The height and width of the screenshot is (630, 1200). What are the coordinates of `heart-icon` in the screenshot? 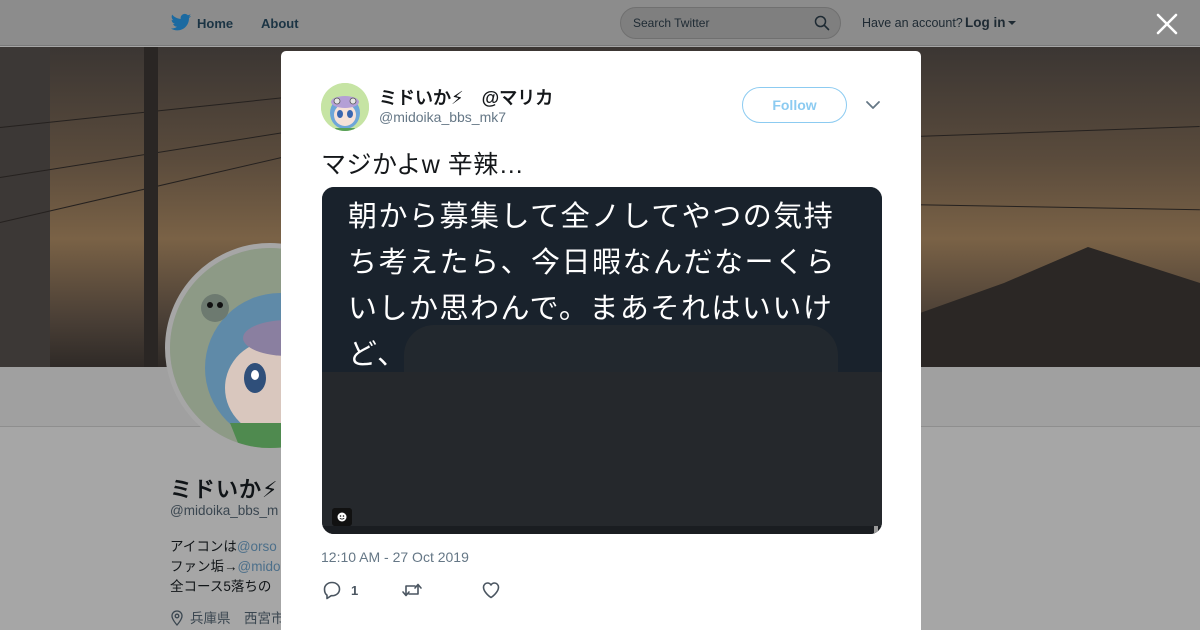 It's located at (491, 590).